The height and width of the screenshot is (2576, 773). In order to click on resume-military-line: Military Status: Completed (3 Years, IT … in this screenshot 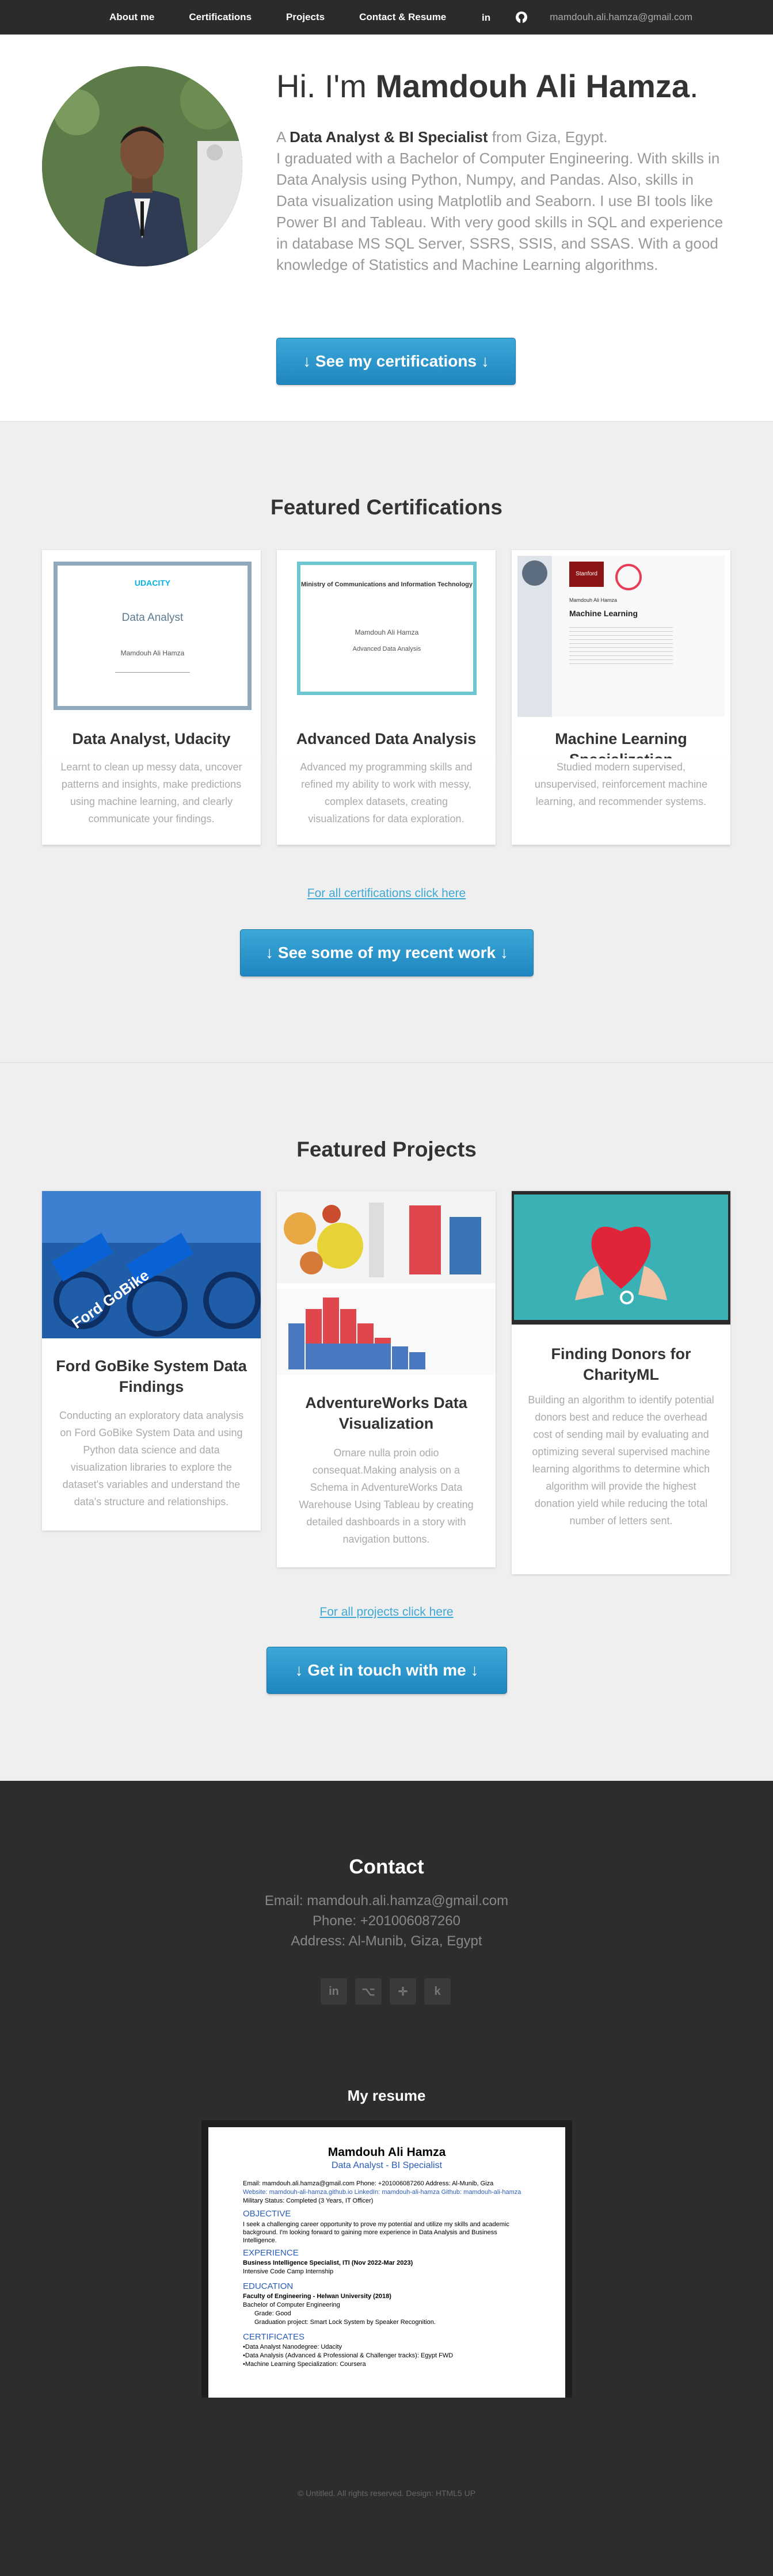, I will do `click(308, 2200)`.